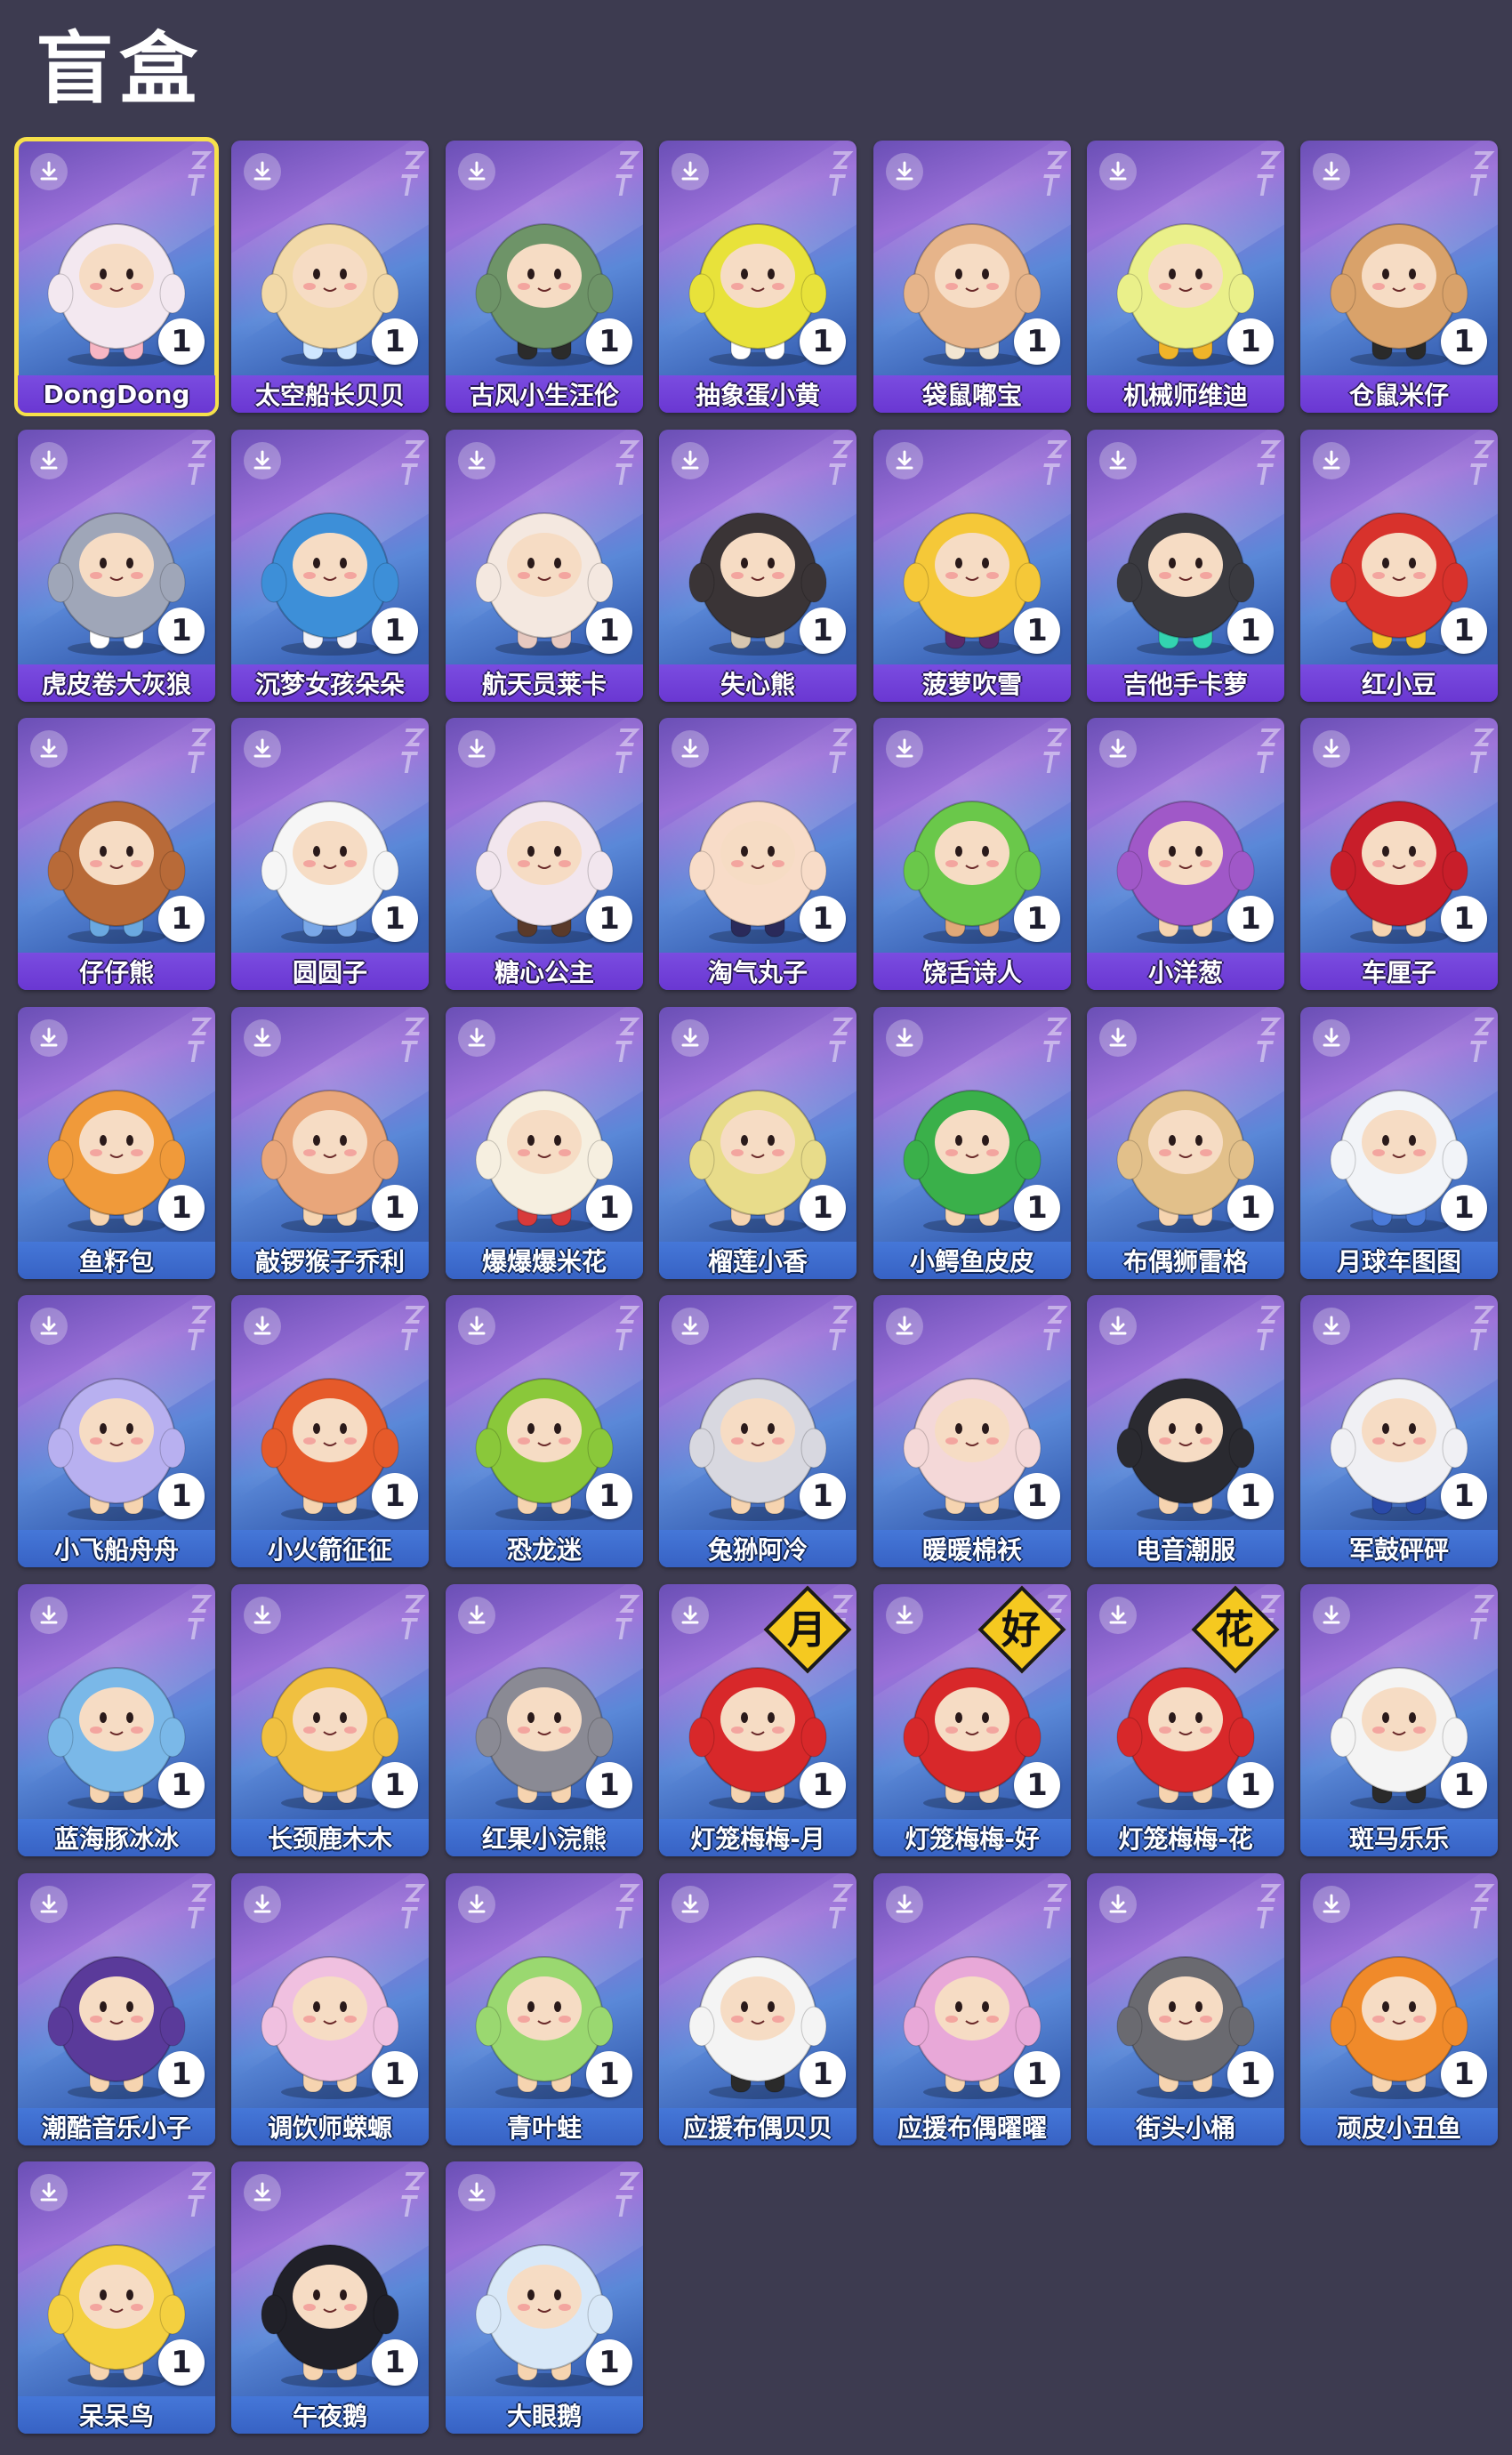  Describe the element at coordinates (1399, 854) in the screenshot. I see `blind-box-card: 1 车厘子` at that location.